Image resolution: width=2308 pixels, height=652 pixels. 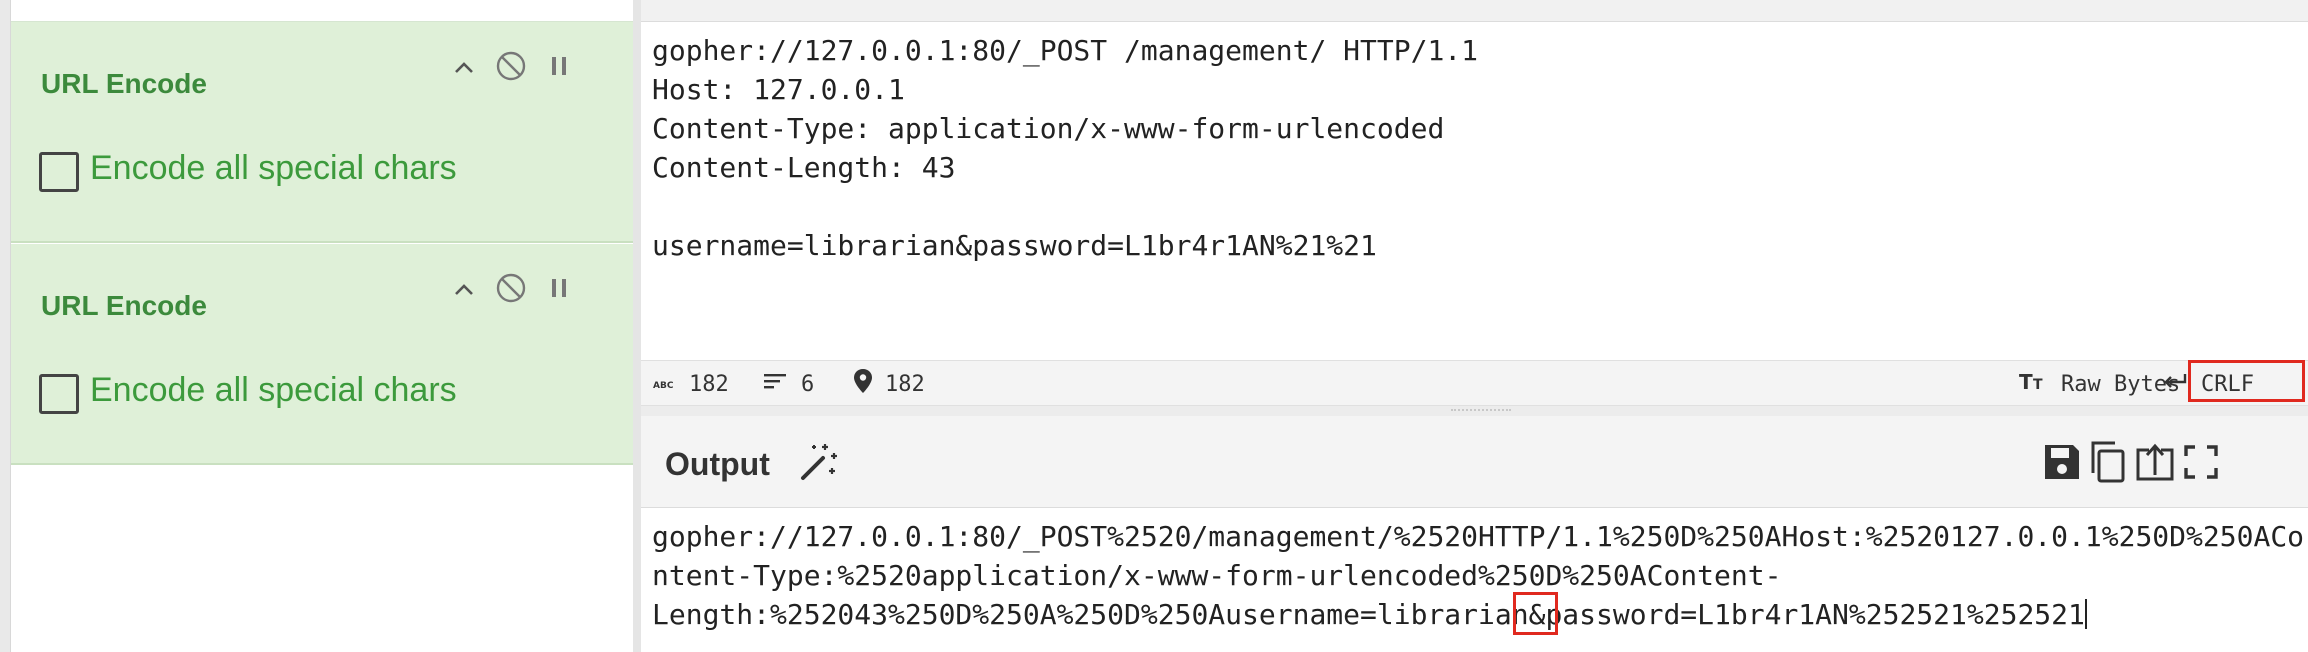 What do you see at coordinates (1474, 11) in the screenshot?
I see `input-header-strip` at bounding box center [1474, 11].